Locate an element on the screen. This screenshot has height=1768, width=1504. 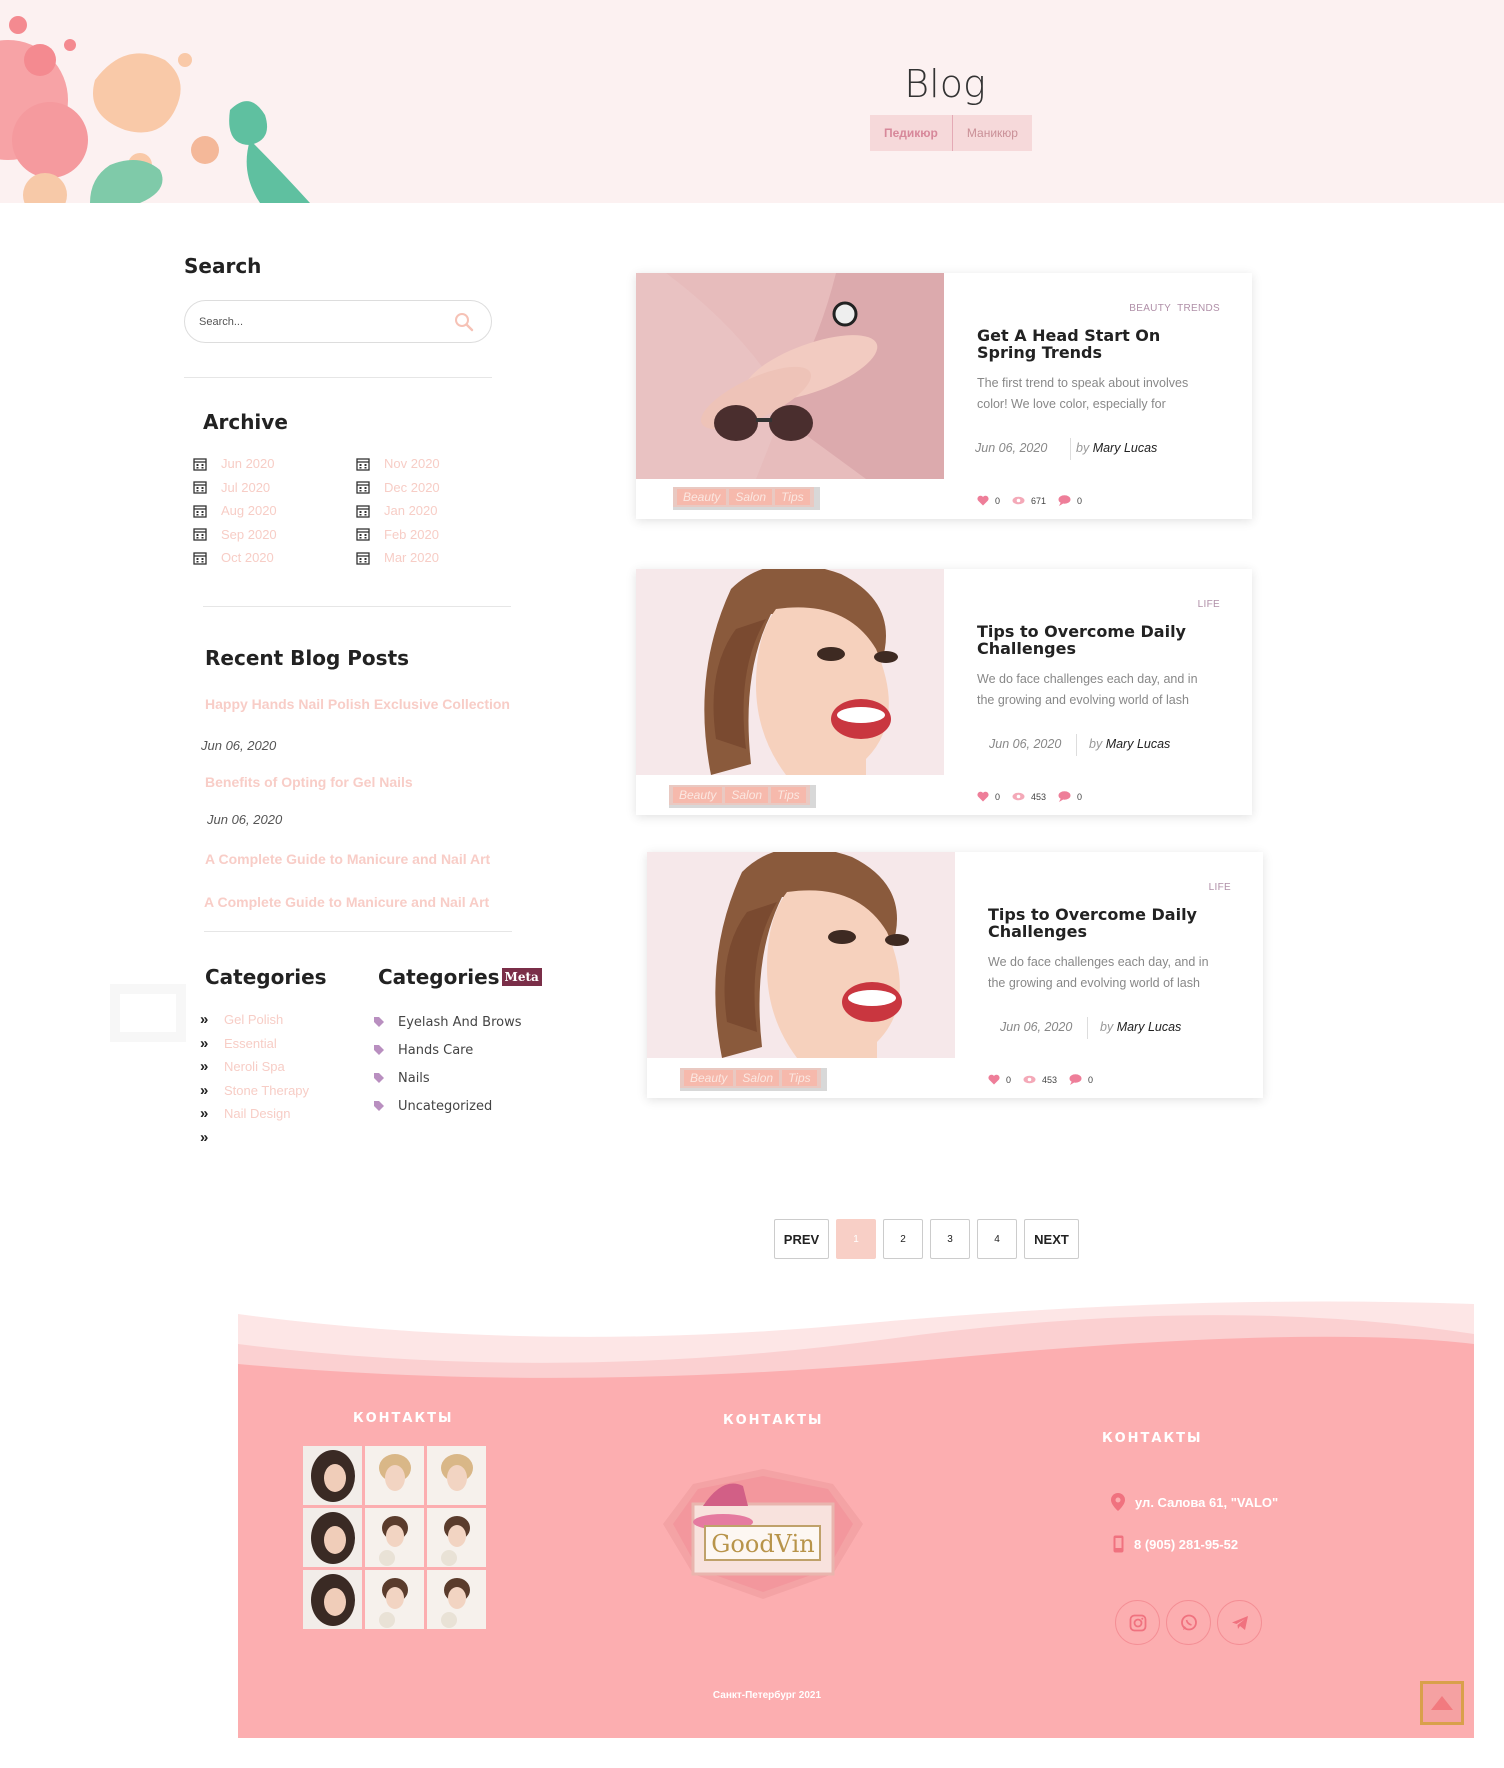
logo-text: GoodVin is located at coordinates (762, 1544).